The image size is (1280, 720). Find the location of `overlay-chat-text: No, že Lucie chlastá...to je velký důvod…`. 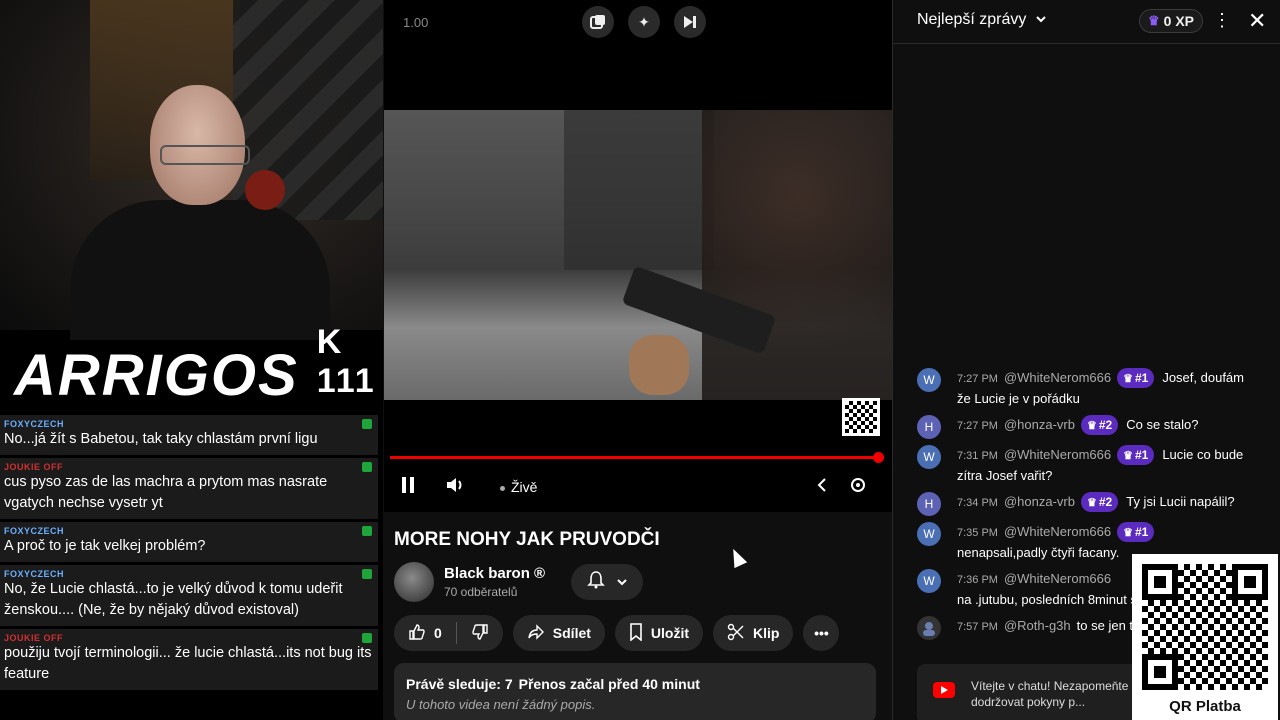

overlay-chat-text: No, že Lucie chlastá...to je velký důvod… is located at coordinates (173, 599).